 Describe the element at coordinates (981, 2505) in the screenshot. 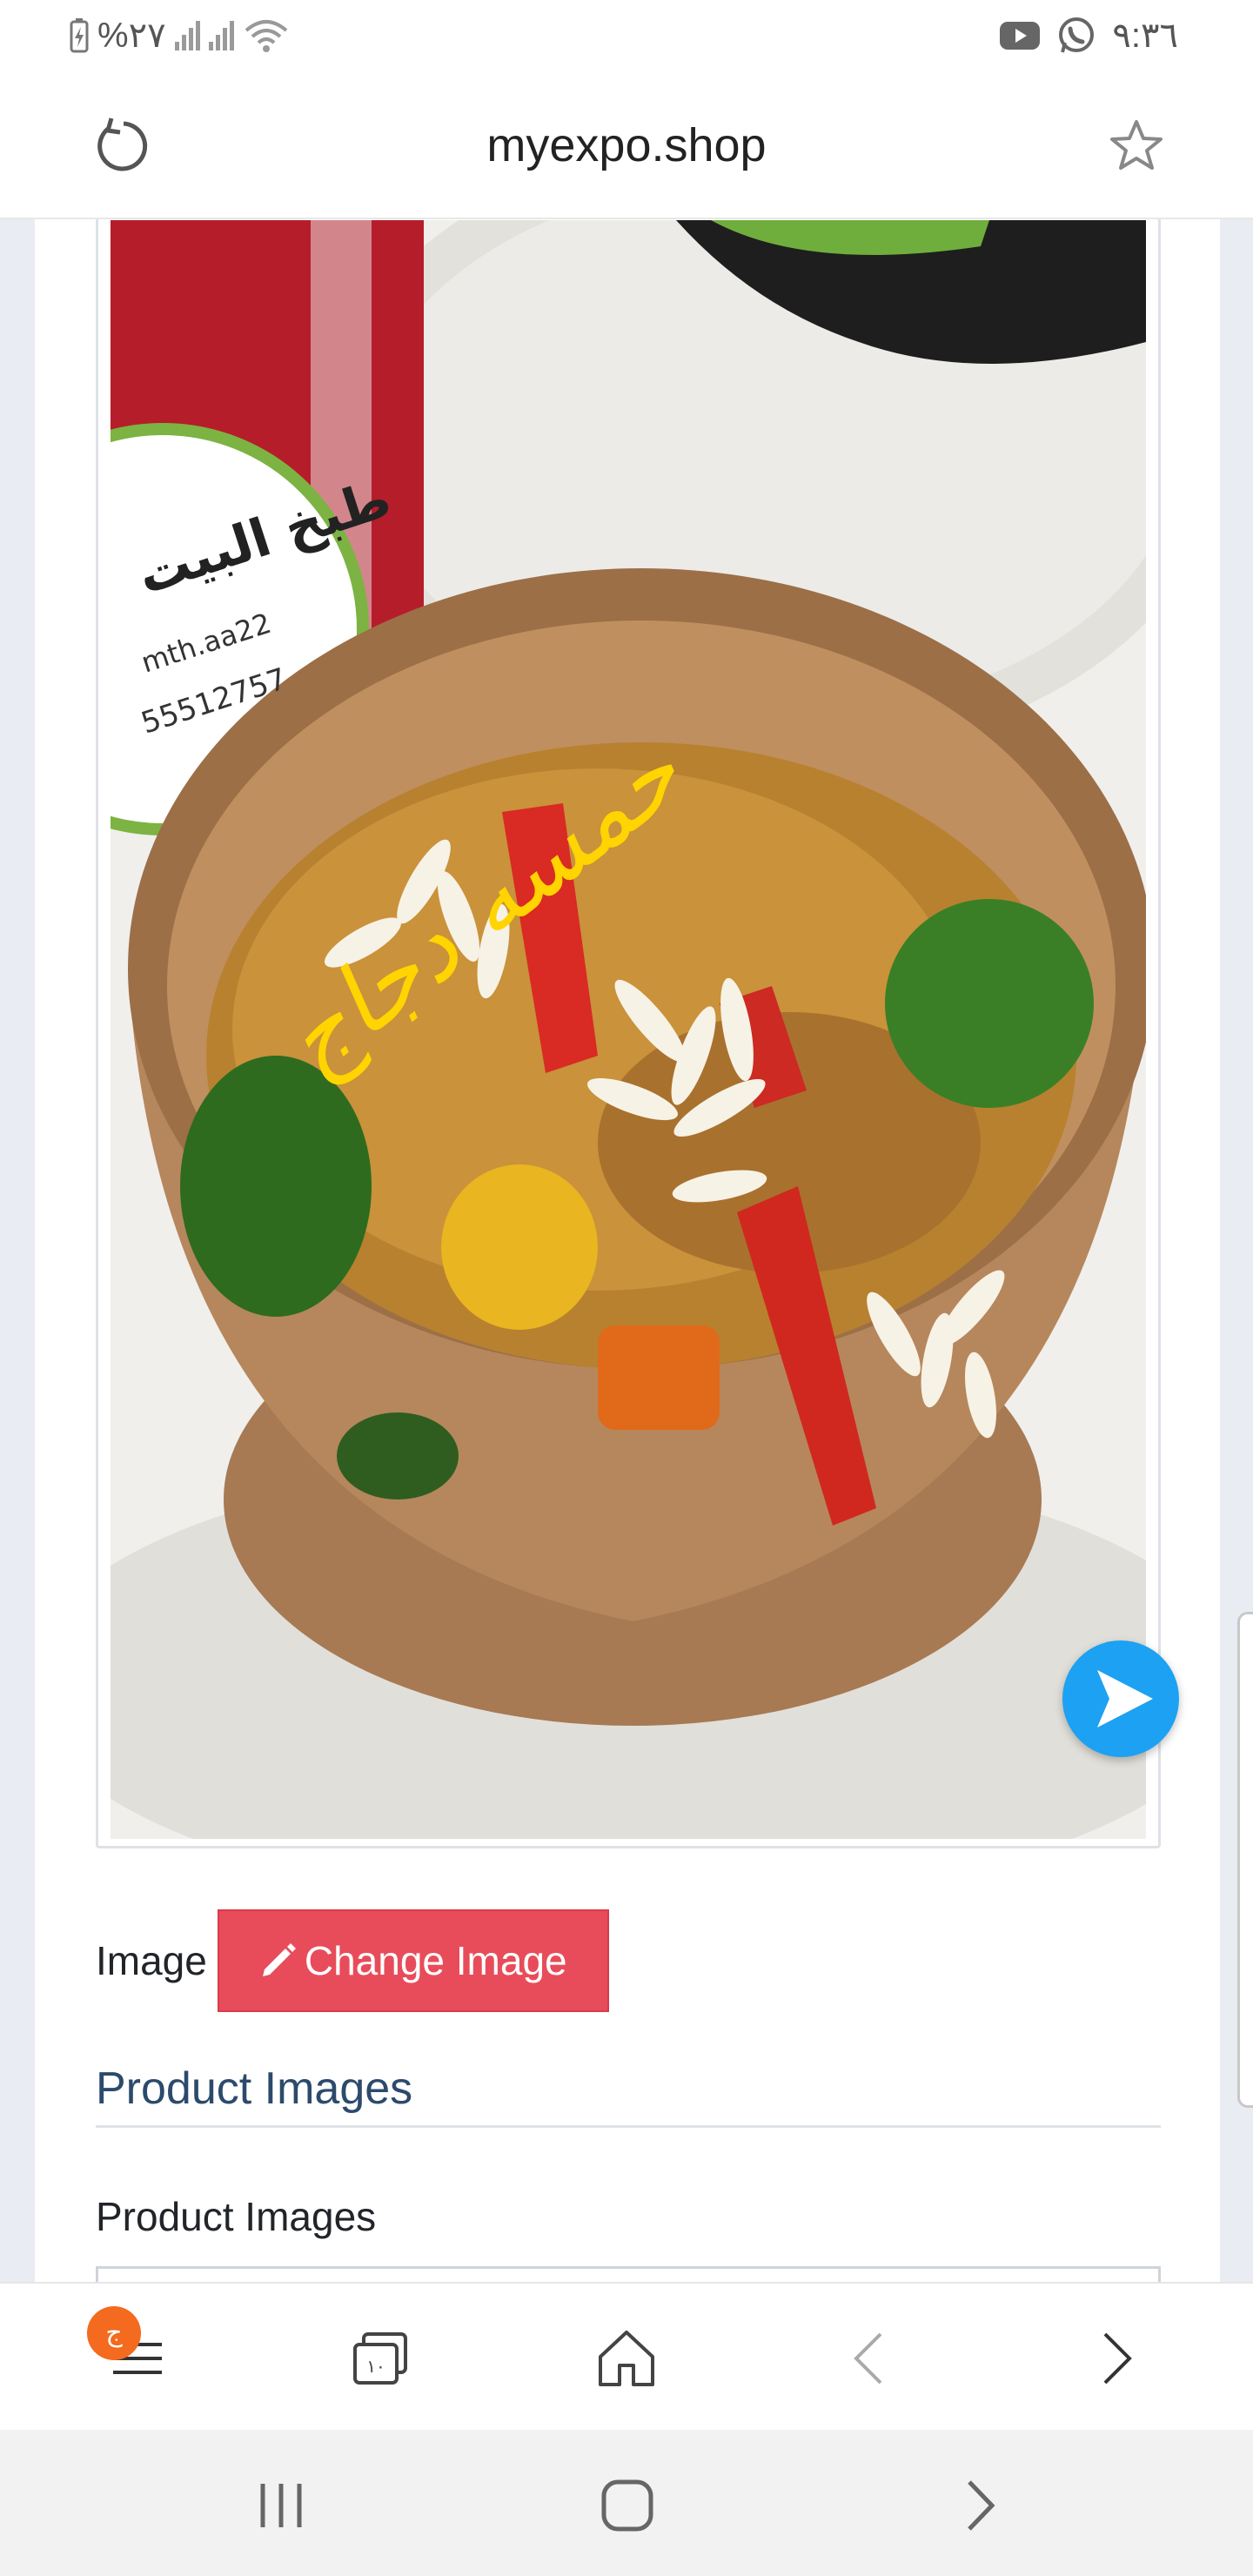

I see `nav-forward-icon` at that location.